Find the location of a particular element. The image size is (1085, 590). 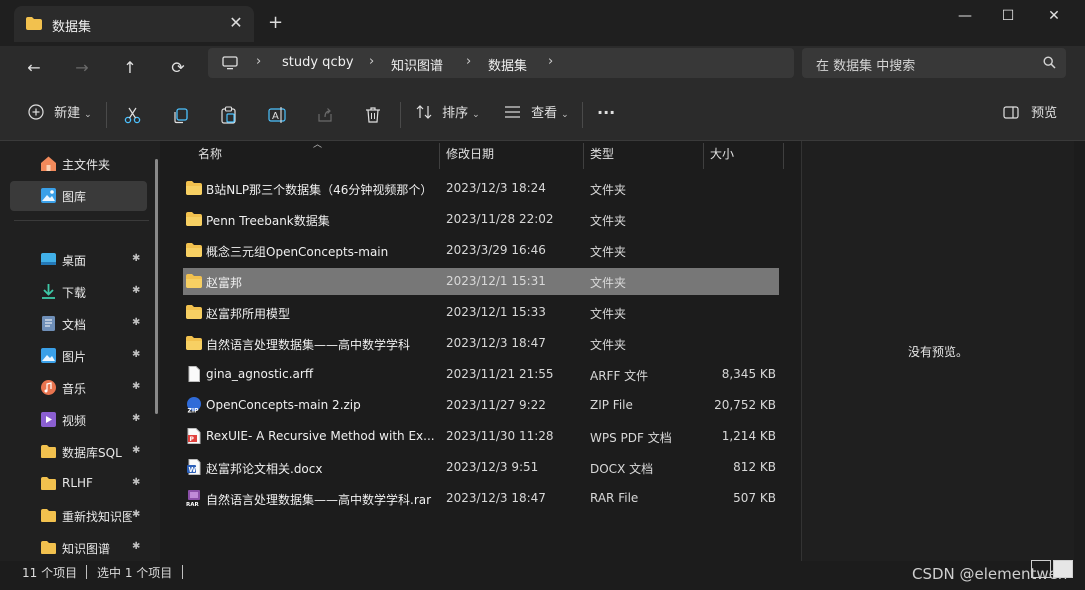

sidebar-item-pictures: 图片 ✱ is located at coordinates (78, 356).